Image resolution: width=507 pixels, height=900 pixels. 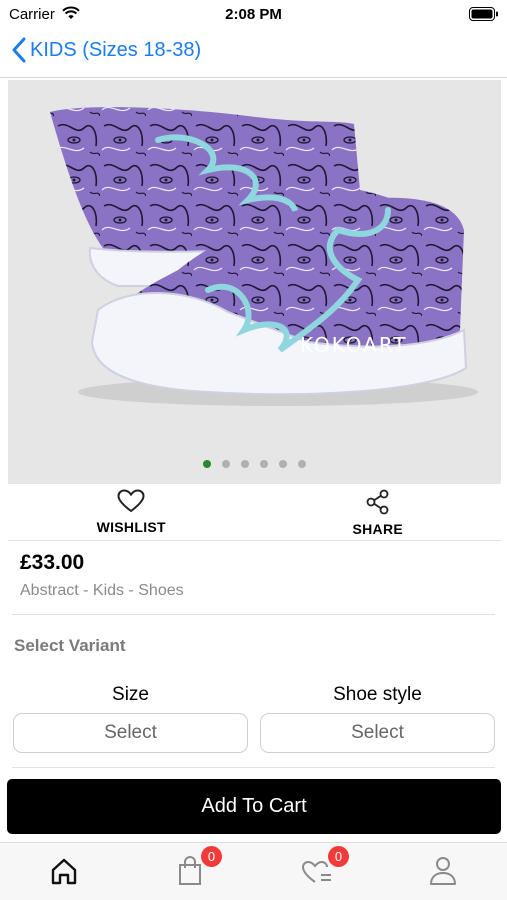 I want to click on tab-profile, so click(x=443, y=871).